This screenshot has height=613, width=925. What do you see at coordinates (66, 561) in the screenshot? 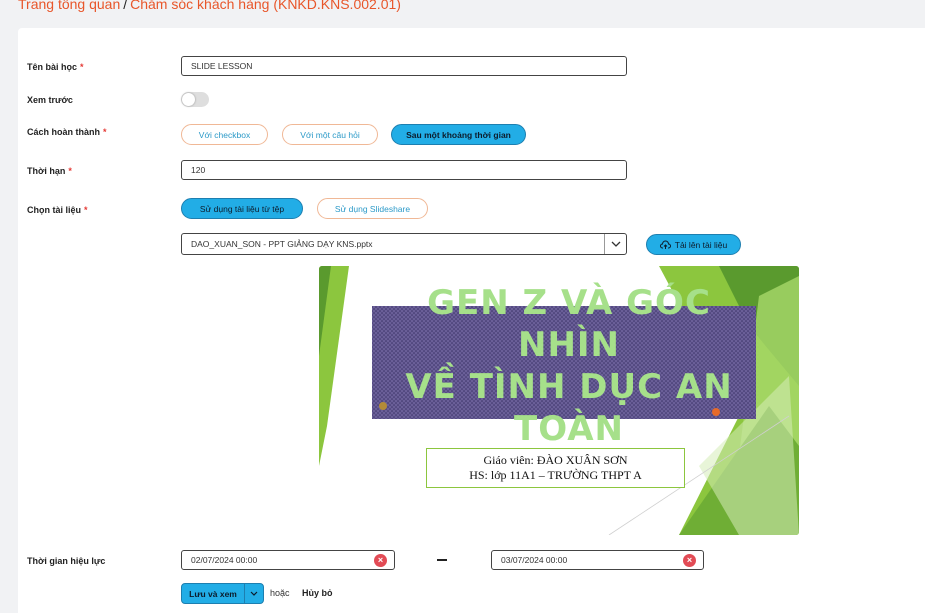
I see `validity-label: Thời gian hiệu lực` at bounding box center [66, 561].